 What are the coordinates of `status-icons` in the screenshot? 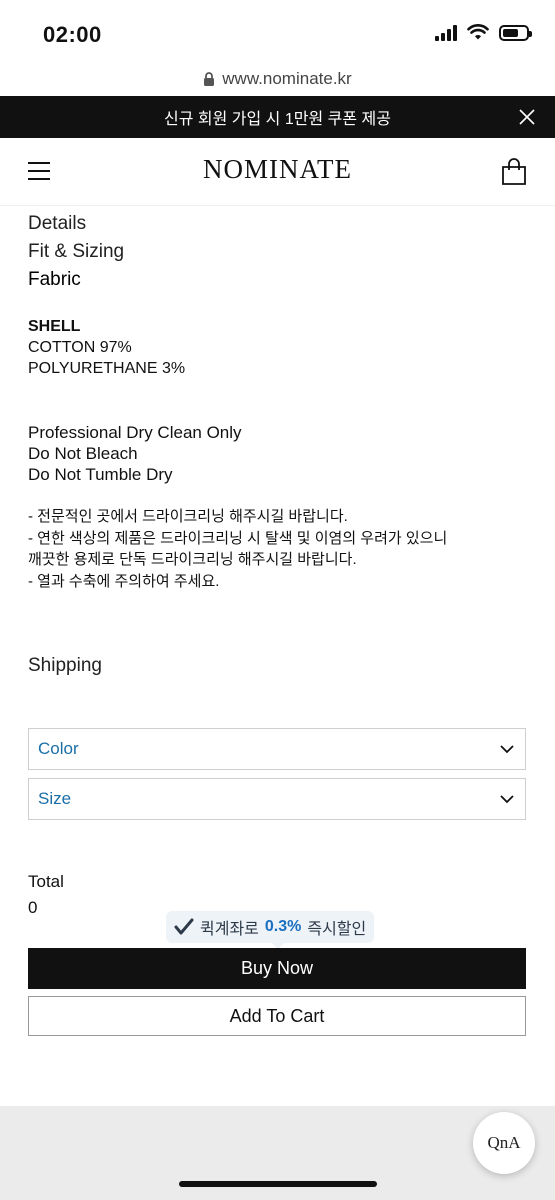 It's located at (483, 32).